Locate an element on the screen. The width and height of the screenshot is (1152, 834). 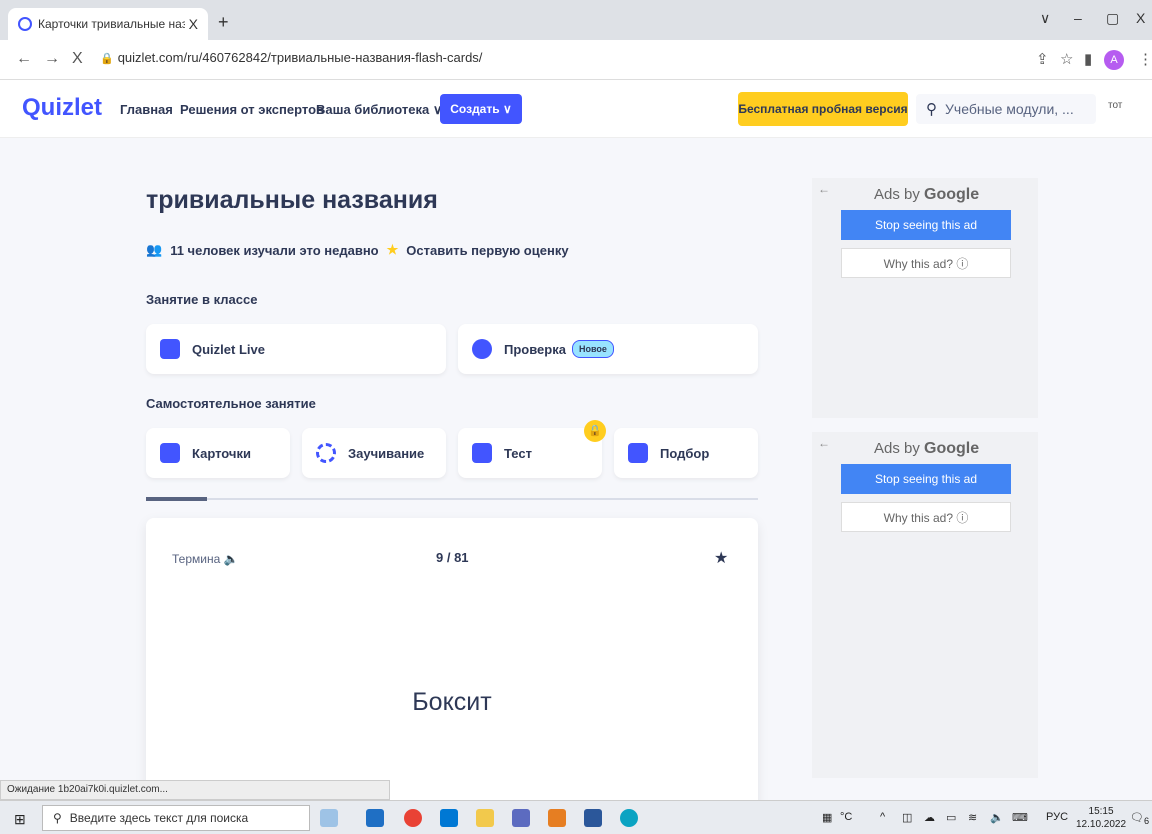
stop-button: X is located at coordinates (77, 59).